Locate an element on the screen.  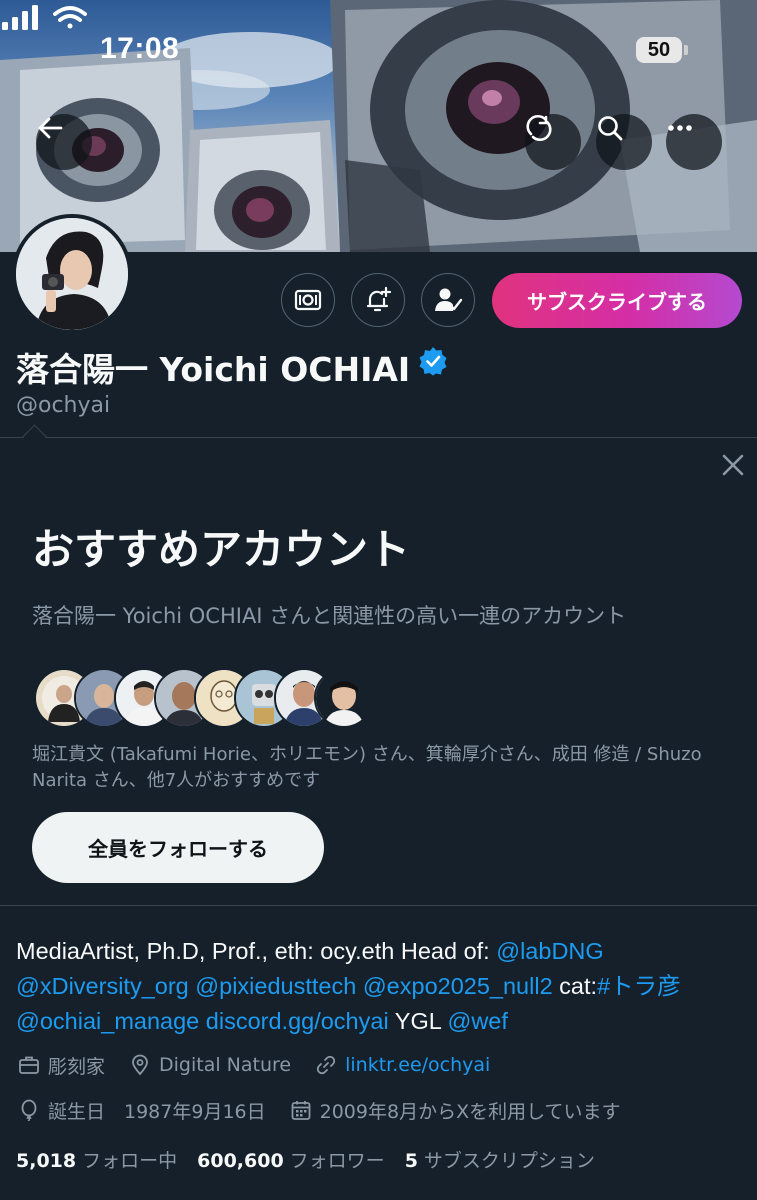
meta-website: linktr.ee/ochyai is located at coordinates (402, 1065).